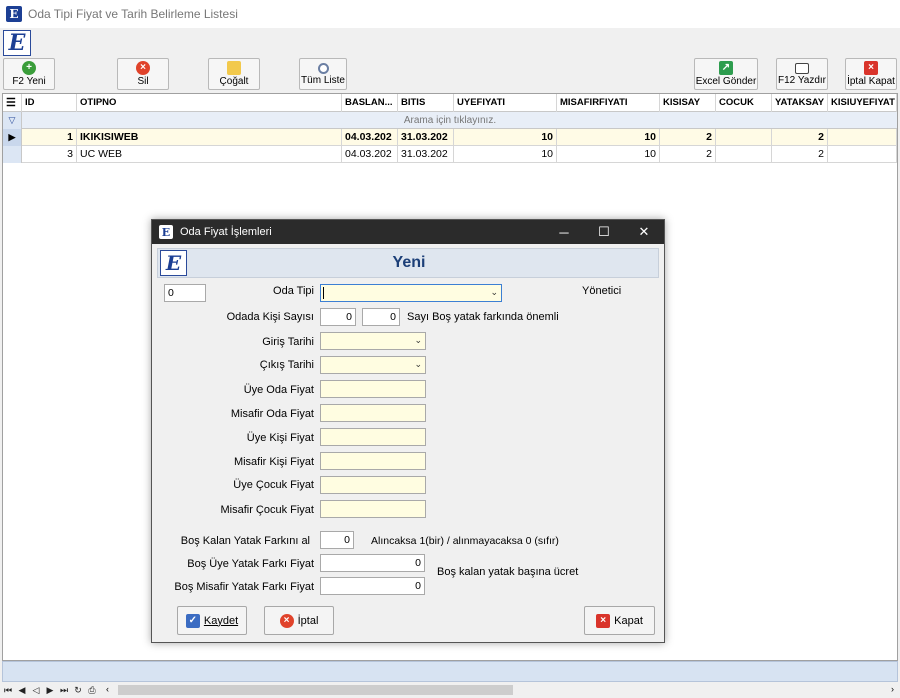 The height and width of the screenshot is (698, 900). I want to click on delete-button: × Sil, so click(143, 74).